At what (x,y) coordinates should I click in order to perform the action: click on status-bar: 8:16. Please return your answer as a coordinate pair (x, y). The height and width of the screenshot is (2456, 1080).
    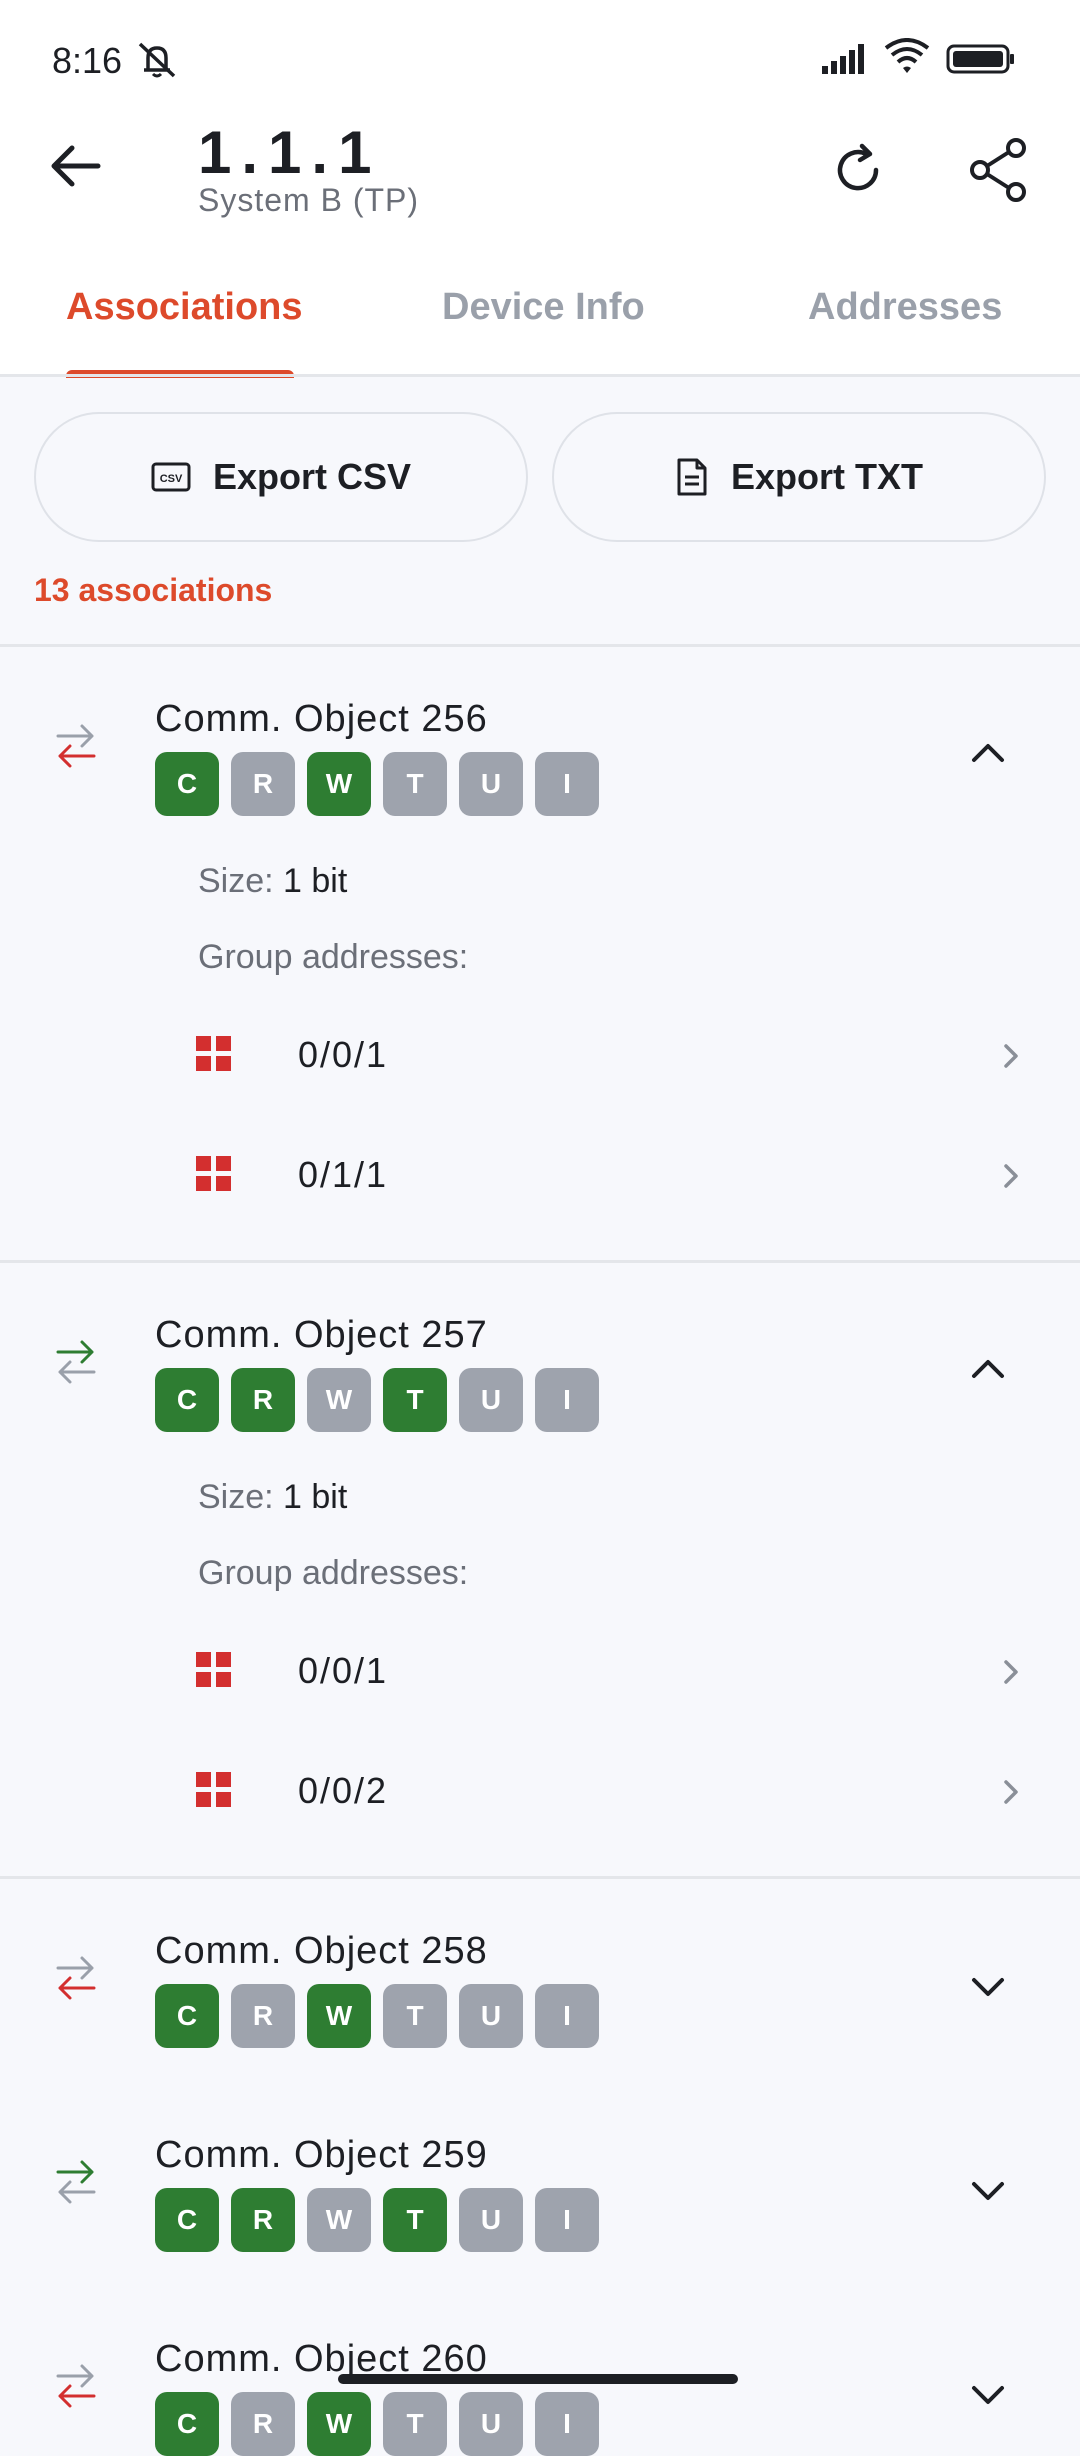
    Looking at the image, I should click on (540, 60).